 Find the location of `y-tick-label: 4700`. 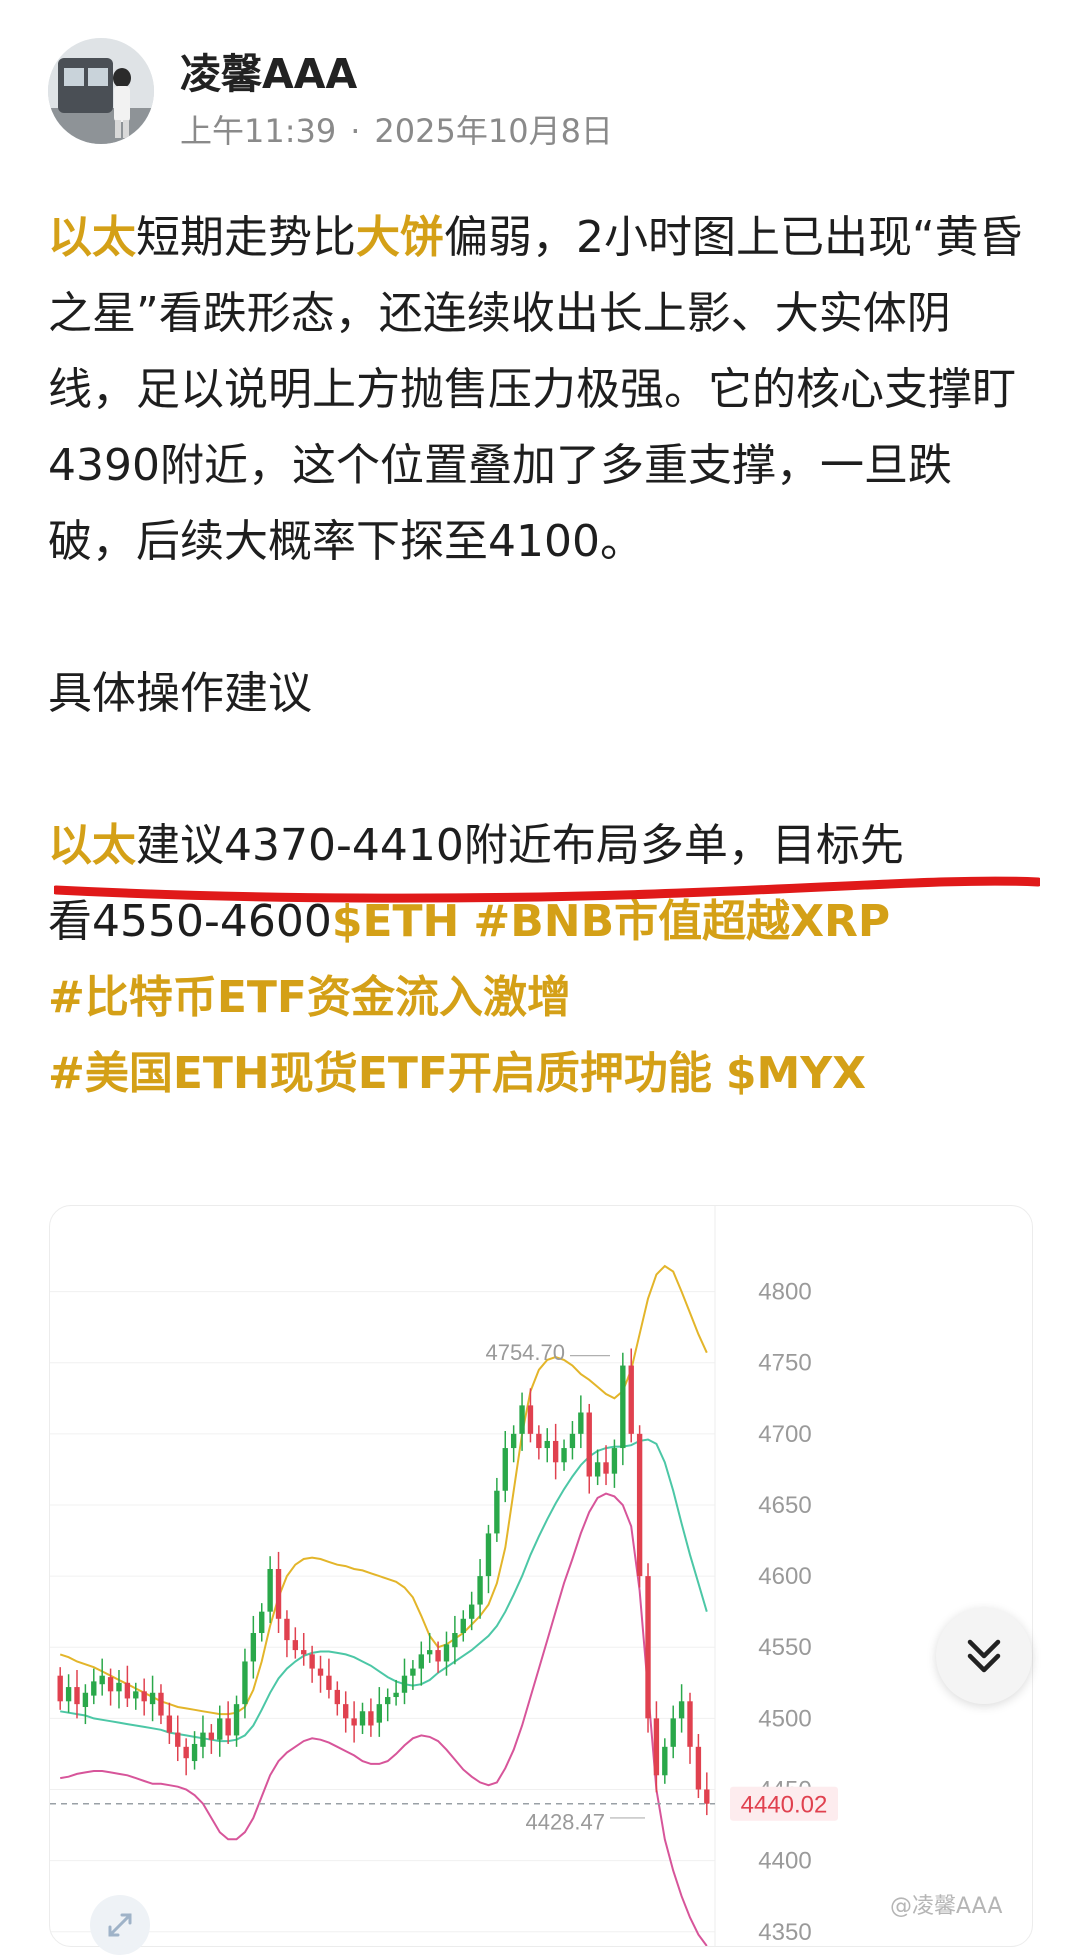

y-tick-label: 4700 is located at coordinates (784, 1434).